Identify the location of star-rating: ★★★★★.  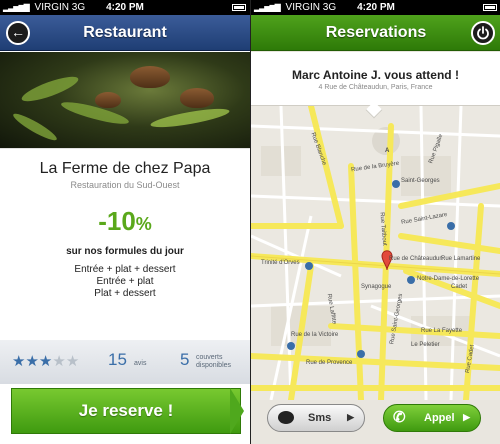
(45, 361).